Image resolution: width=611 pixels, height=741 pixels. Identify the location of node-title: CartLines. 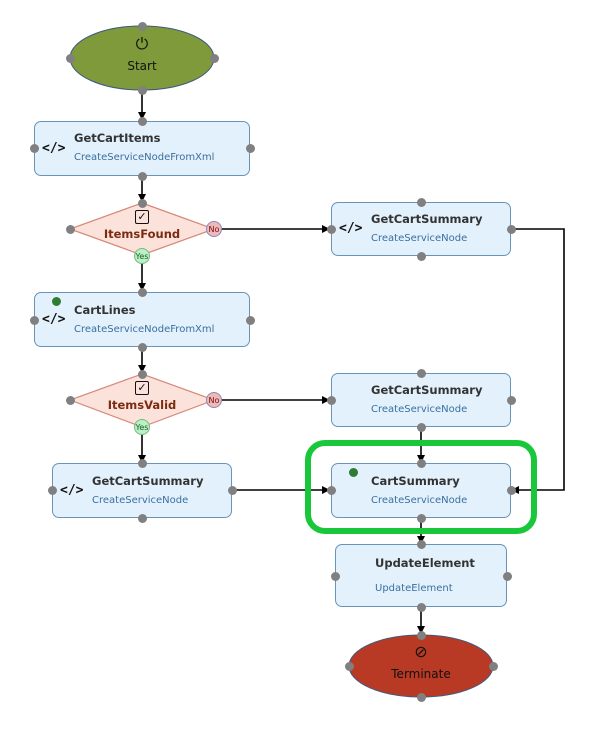
(105, 310).